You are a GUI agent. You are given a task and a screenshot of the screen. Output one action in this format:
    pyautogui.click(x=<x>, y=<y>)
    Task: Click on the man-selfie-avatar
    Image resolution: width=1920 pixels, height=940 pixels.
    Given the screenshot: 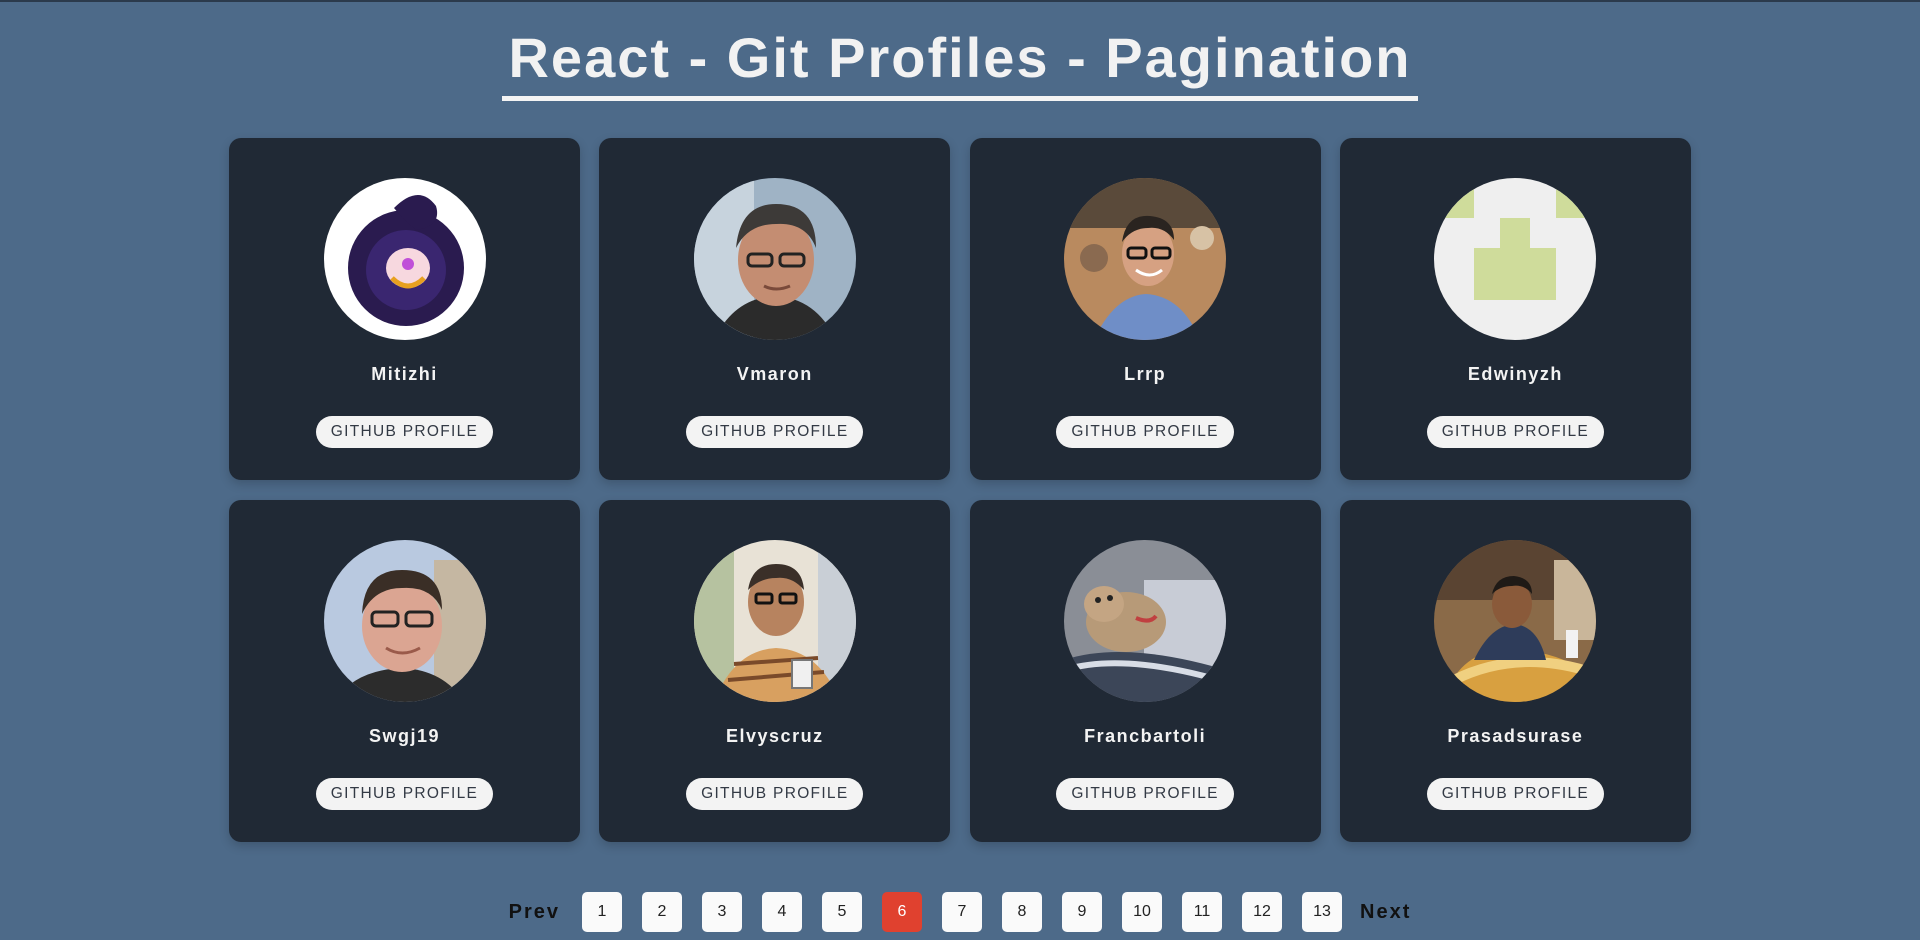 What is the action you would take?
    pyautogui.click(x=404, y=621)
    